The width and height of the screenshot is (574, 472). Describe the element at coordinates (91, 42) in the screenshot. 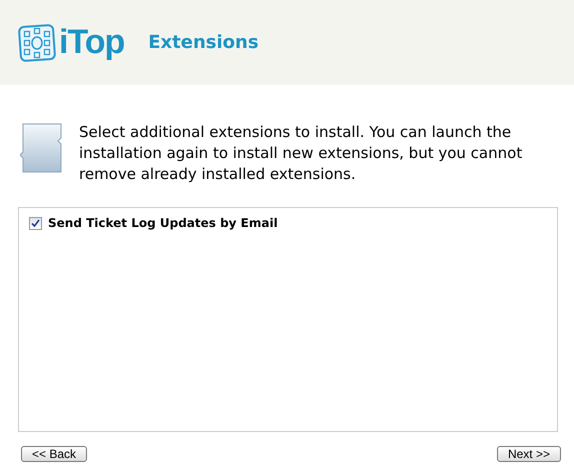

I see `logo-text: iTop` at that location.